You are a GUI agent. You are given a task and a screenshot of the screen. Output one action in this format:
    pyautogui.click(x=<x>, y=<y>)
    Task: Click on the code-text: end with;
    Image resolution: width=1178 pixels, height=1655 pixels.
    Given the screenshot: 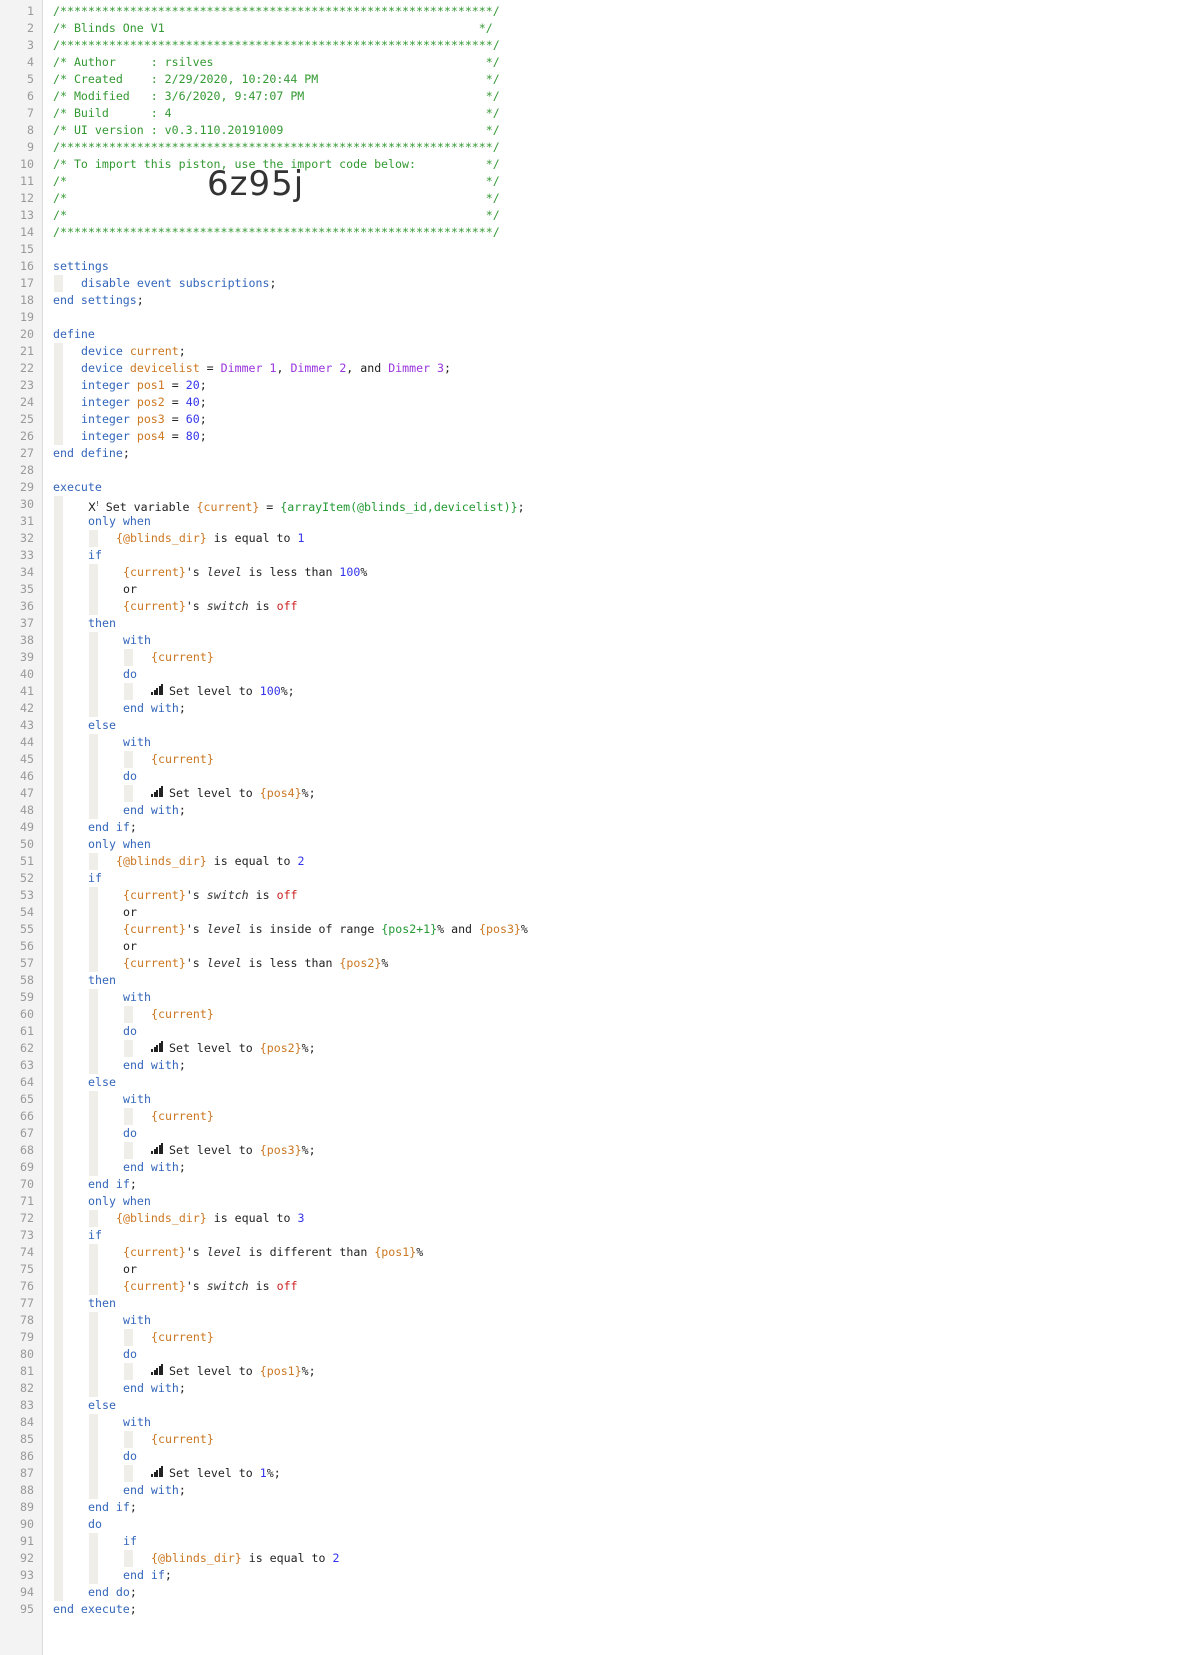 What is the action you would take?
    pyautogui.click(x=154, y=1490)
    